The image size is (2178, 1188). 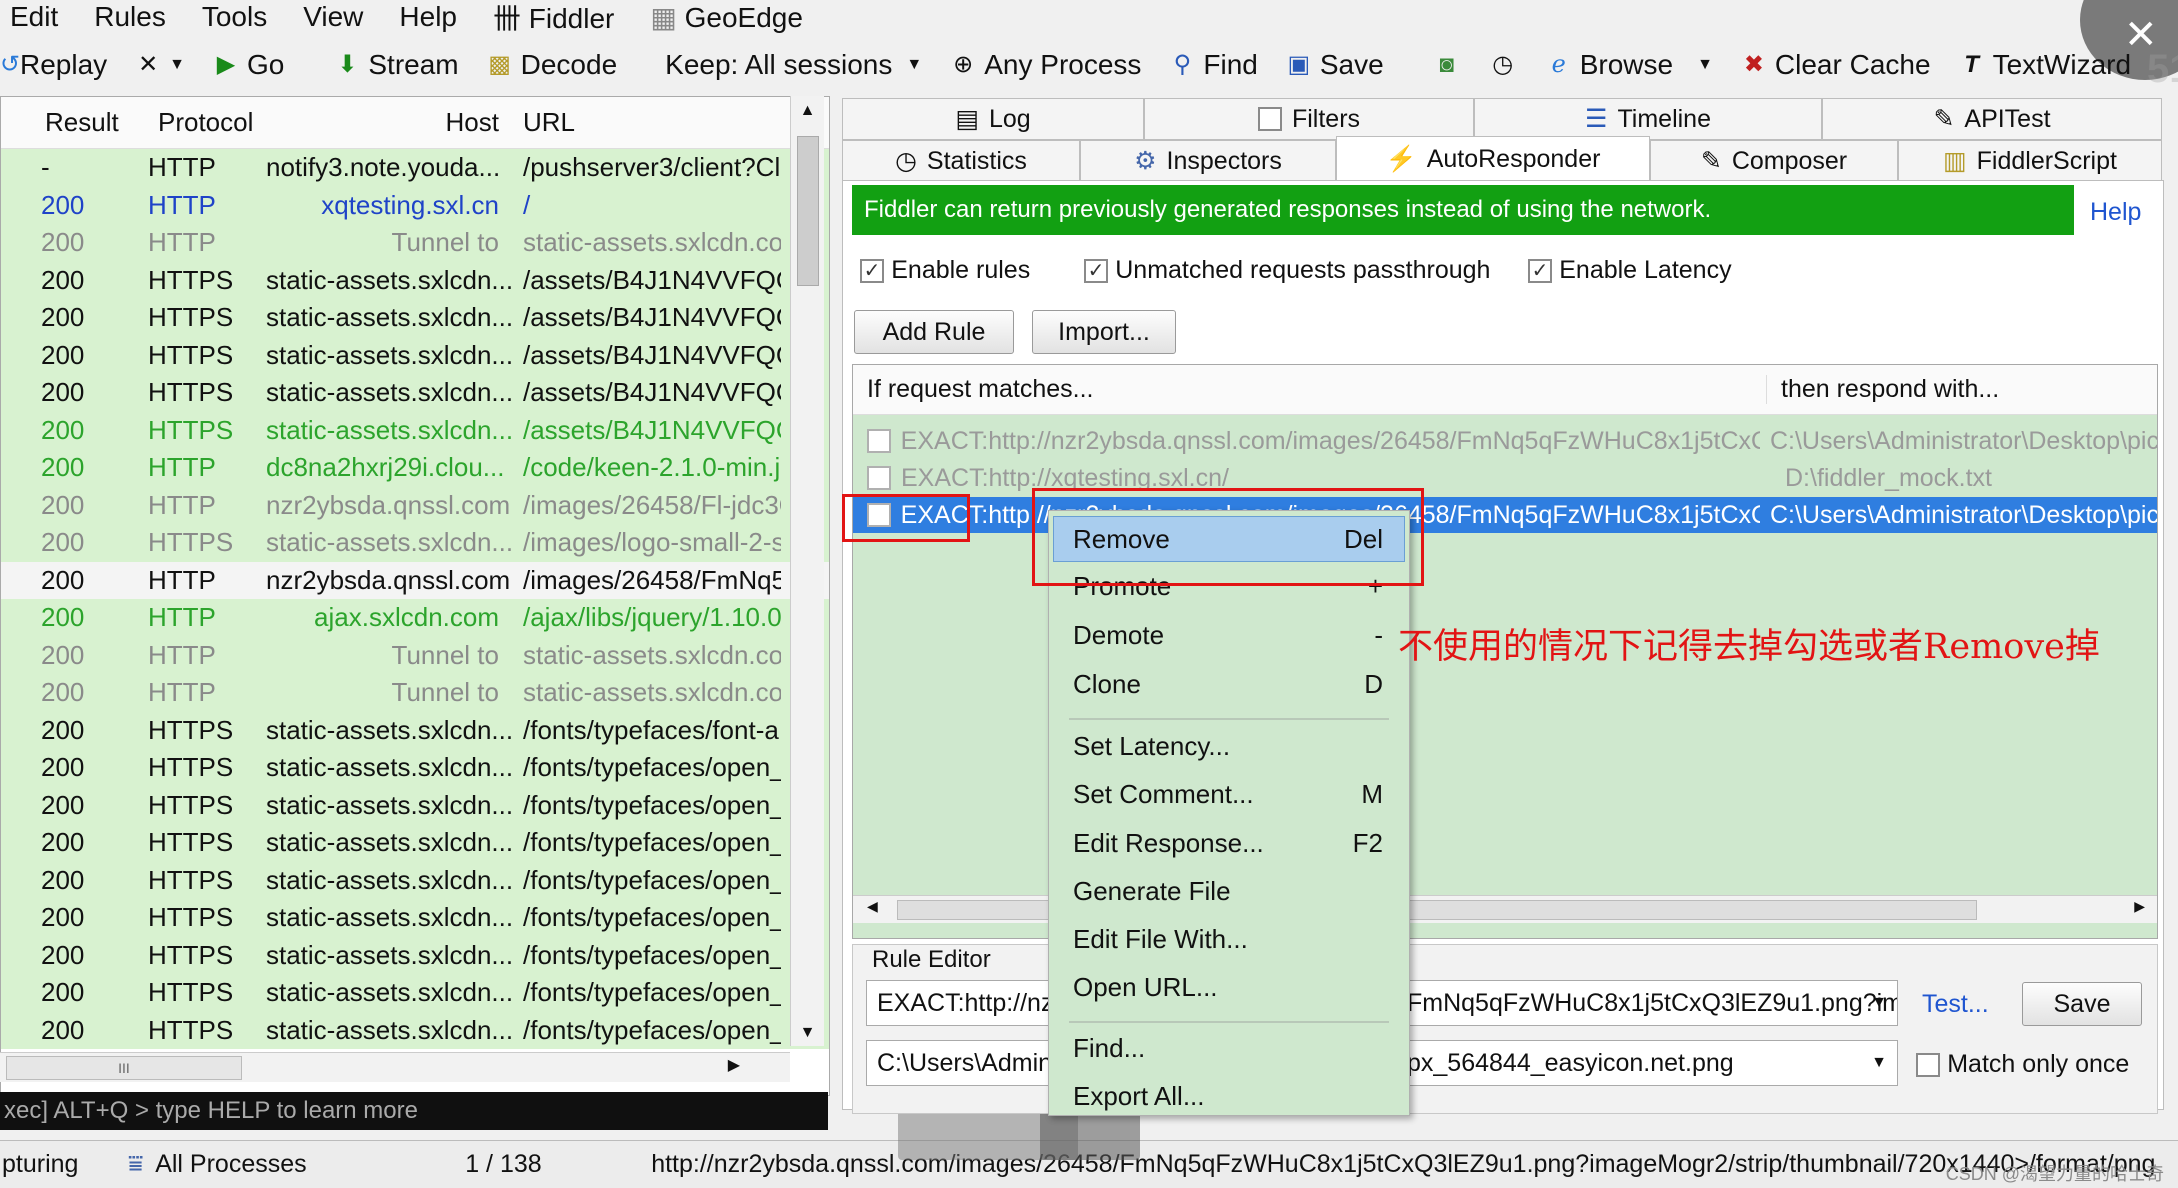 What do you see at coordinates (945, 269) in the screenshot?
I see `enable-rules-checkbox: ✓ Enable rules` at bounding box center [945, 269].